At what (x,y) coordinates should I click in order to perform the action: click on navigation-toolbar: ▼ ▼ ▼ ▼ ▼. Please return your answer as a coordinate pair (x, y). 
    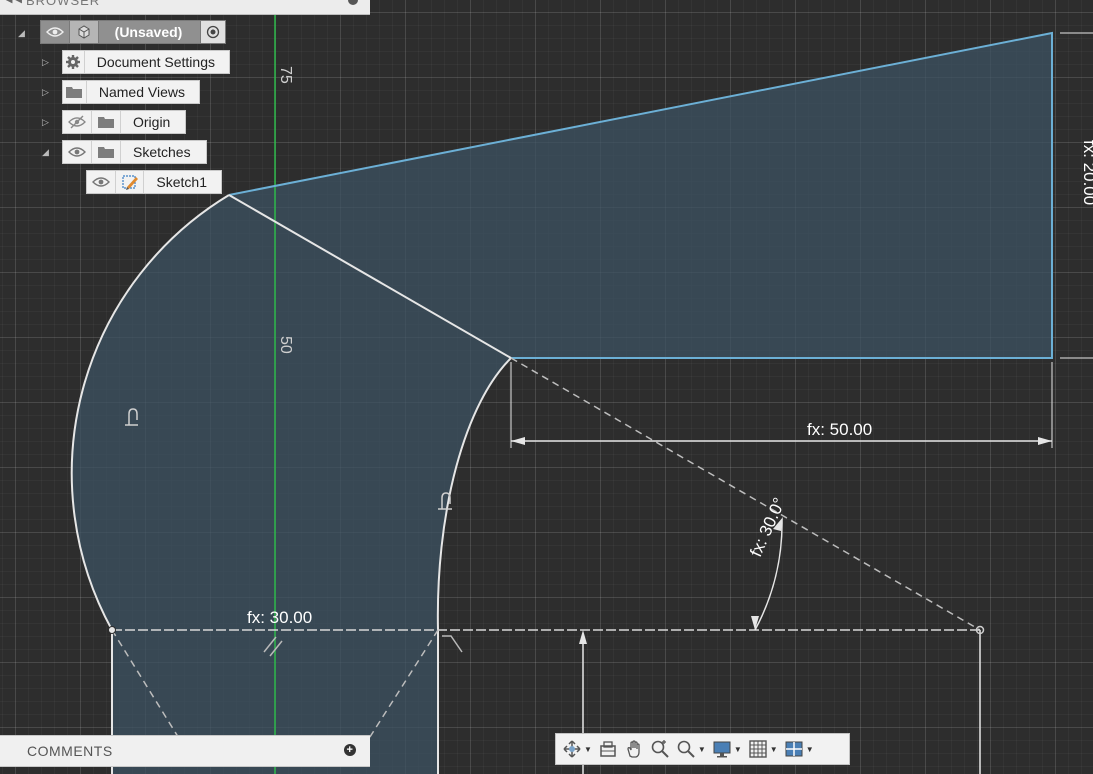
    Looking at the image, I should click on (702, 749).